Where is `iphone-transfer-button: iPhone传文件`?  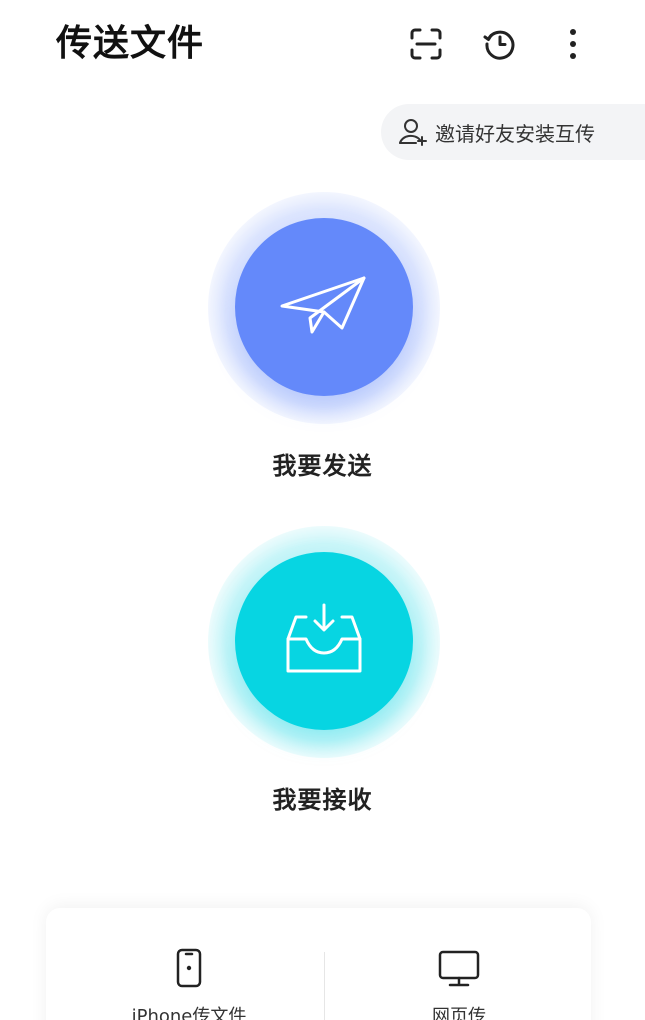 iphone-transfer-button: iPhone传文件 is located at coordinates (189, 983).